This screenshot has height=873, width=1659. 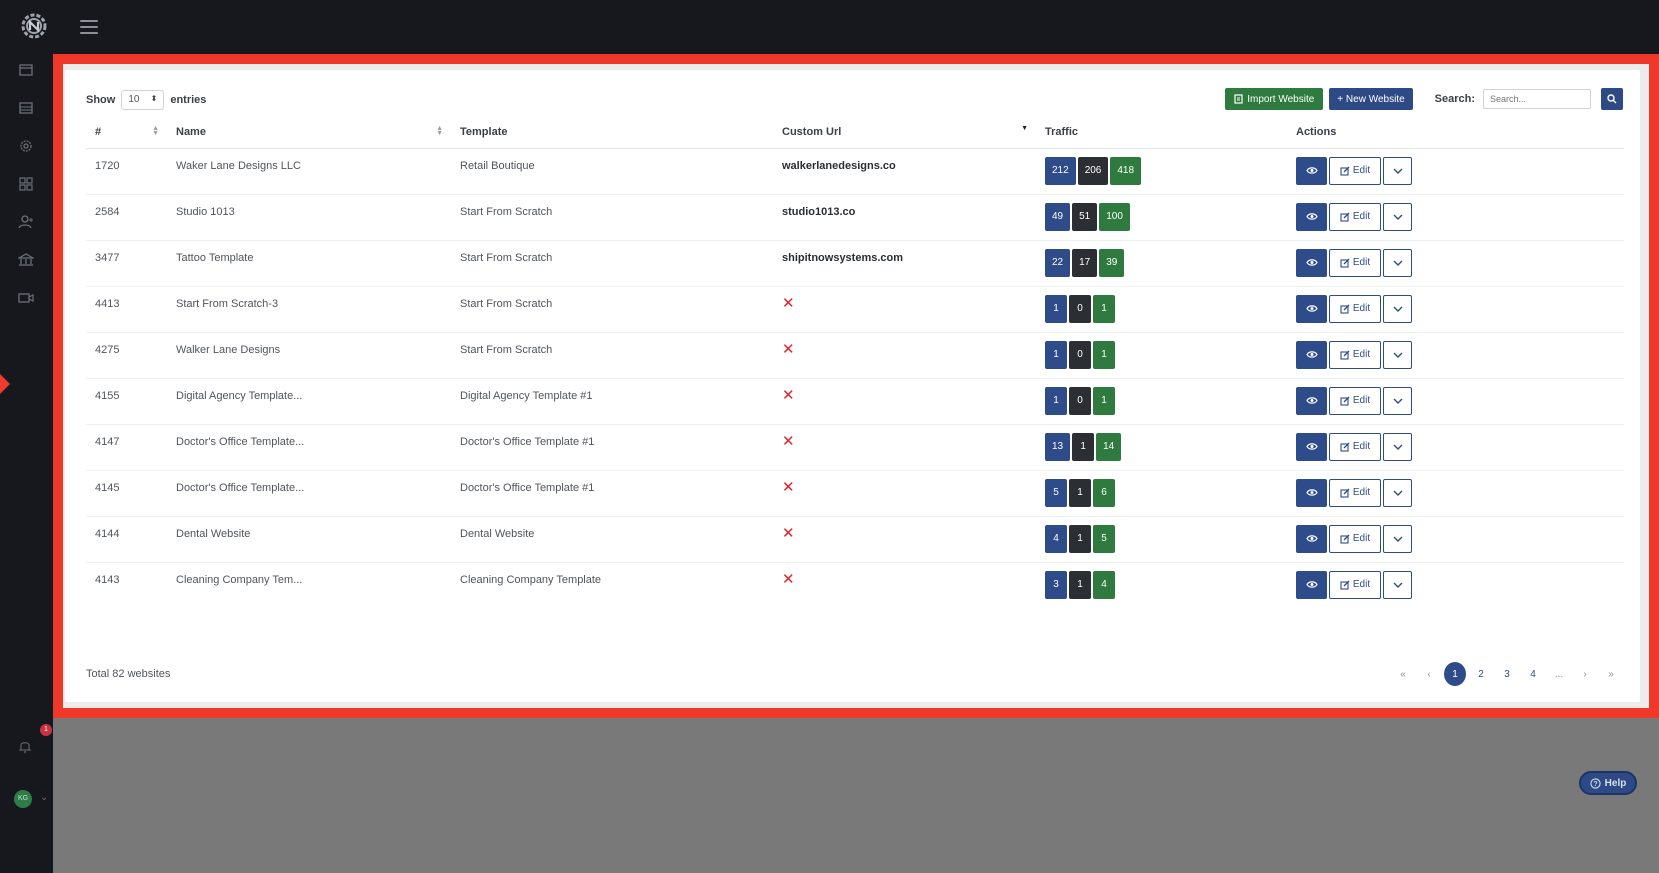 I want to click on question-circle-icon: ?, so click(x=1595, y=783).